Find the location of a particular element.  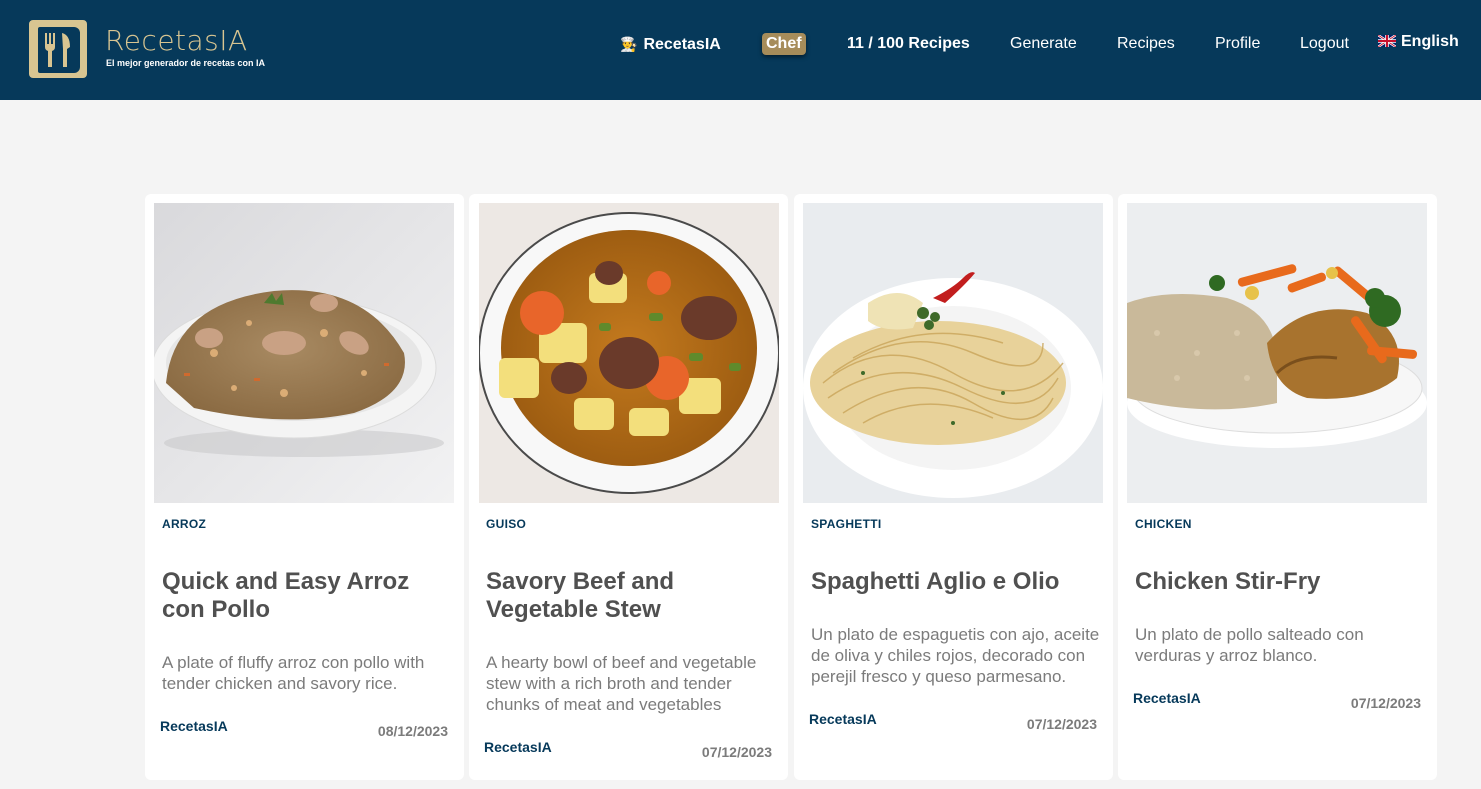

recipe-category: SPAGHETTI is located at coordinates (846, 524).